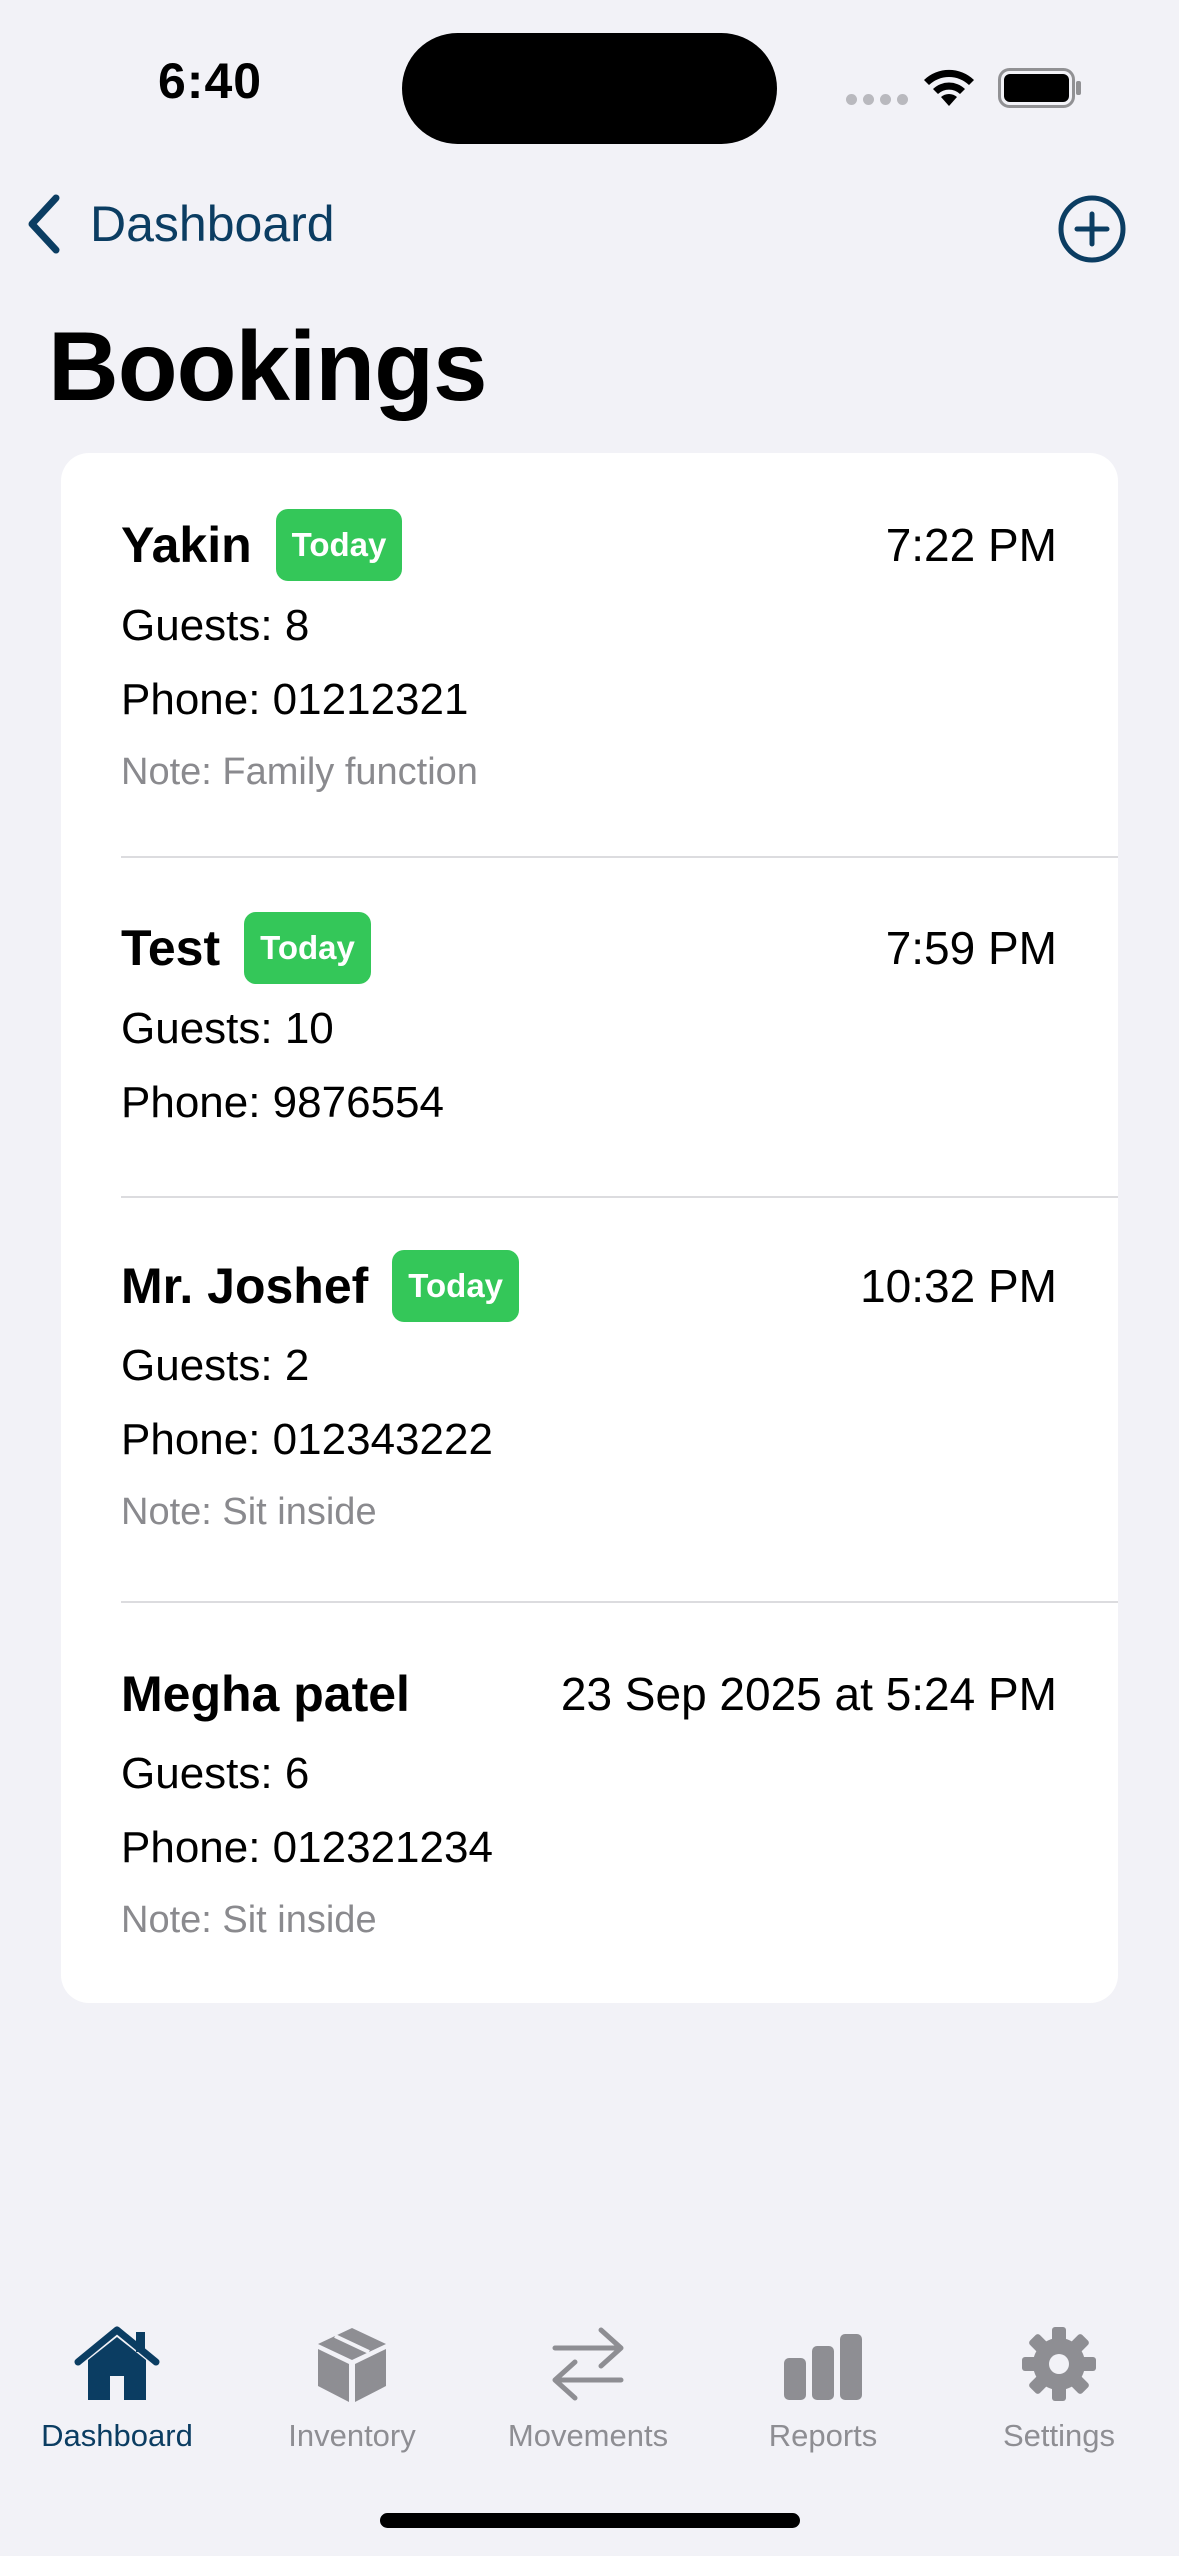 This screenshot has width=1179, height=2556. What do you see at coordinates (352, 2365) in the screenshot?
I see `box-icon` at bounding box center [352, 2365].